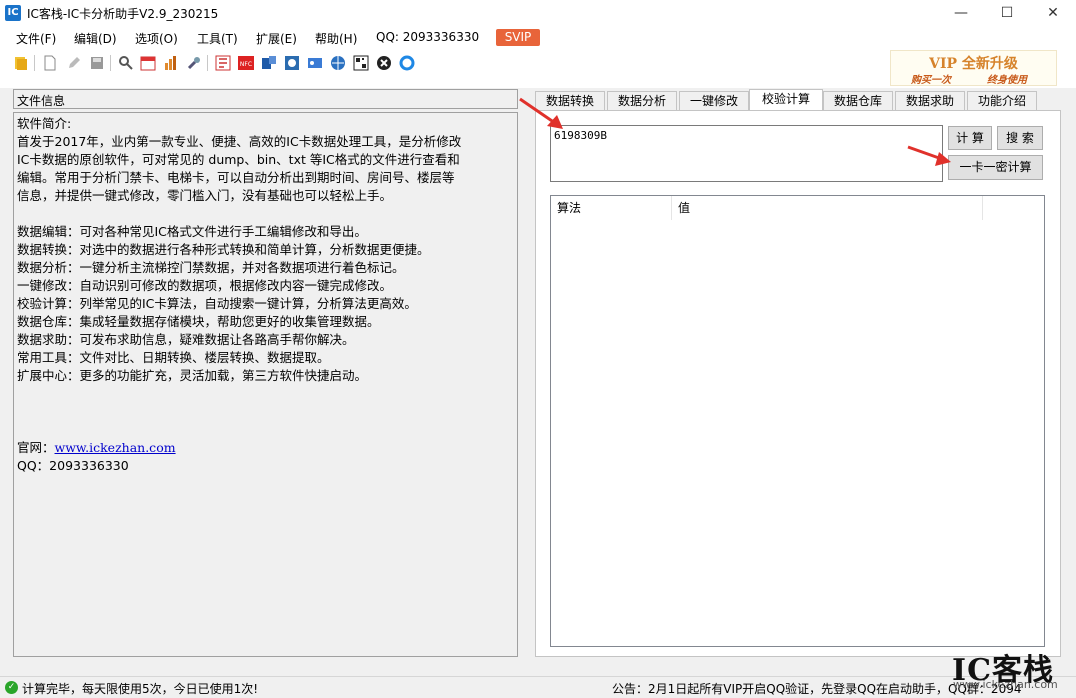  Describe the element at coordinates (115, 447) in the screenshot. I see `official-site-link: www.ickezhan.com` at that location.